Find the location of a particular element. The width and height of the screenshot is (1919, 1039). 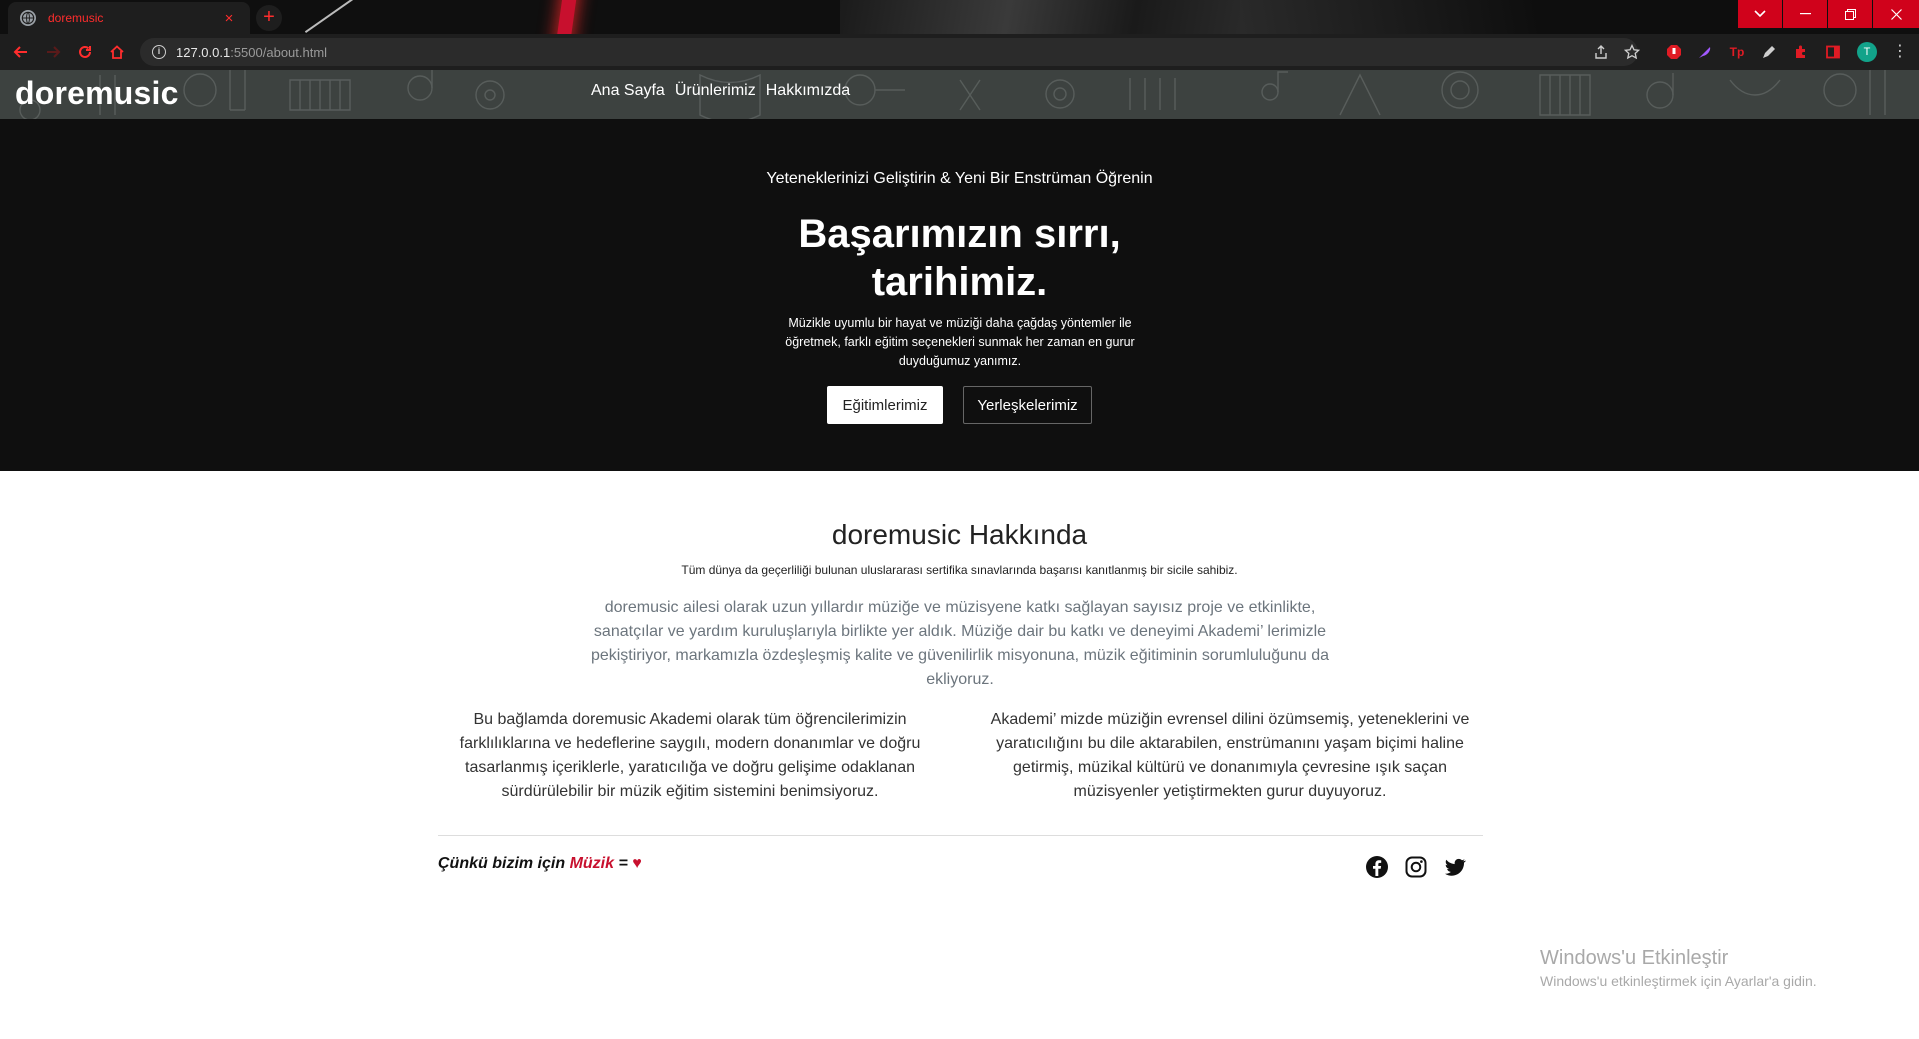

nav-link-about: Hakkımızda is located at coordinates (808, 91).